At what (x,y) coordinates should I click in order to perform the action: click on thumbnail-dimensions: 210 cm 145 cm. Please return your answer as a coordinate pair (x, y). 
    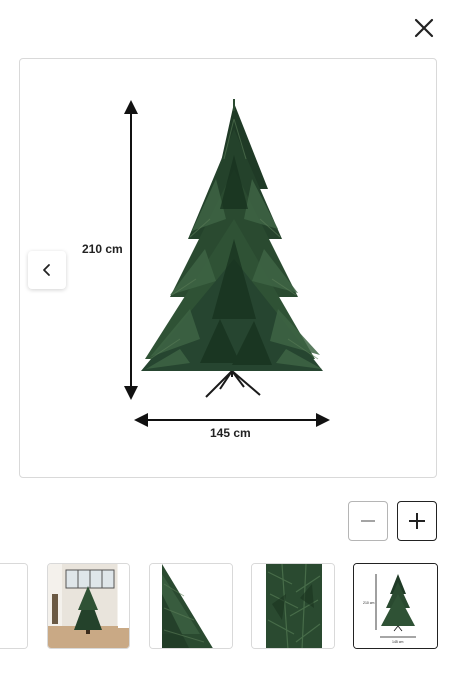
    Looking at the image, I should click on (395, 606).